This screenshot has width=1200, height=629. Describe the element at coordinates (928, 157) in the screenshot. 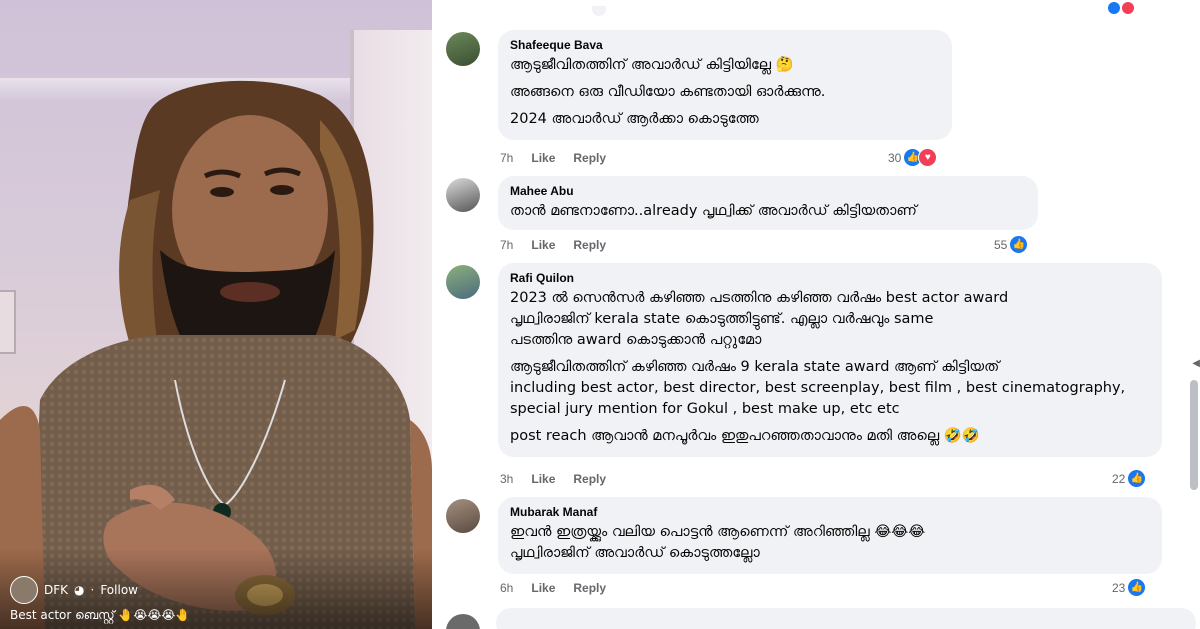

I see `heart-reaction-icon: ♥` at that location.